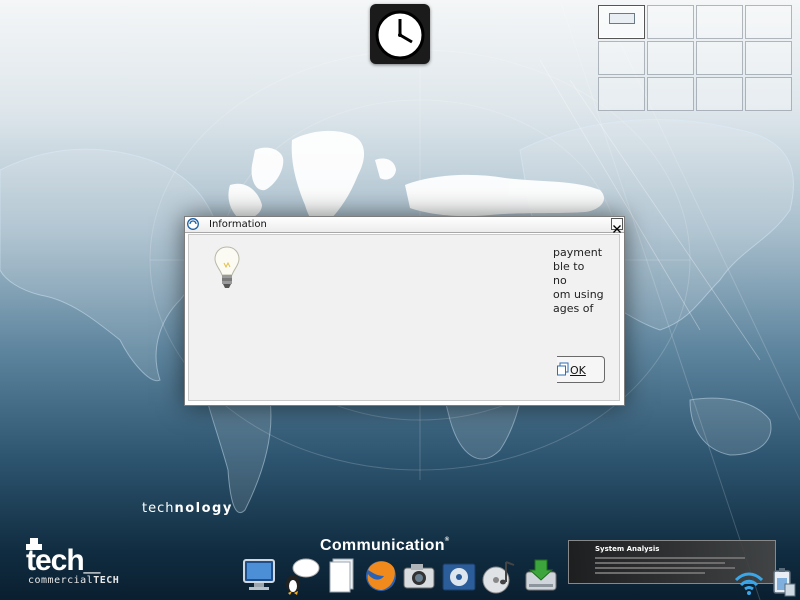  What do you see at coordinates (578, 294) in the screenshot?
I see `message-line: om using` at bounding box center [578, 294].